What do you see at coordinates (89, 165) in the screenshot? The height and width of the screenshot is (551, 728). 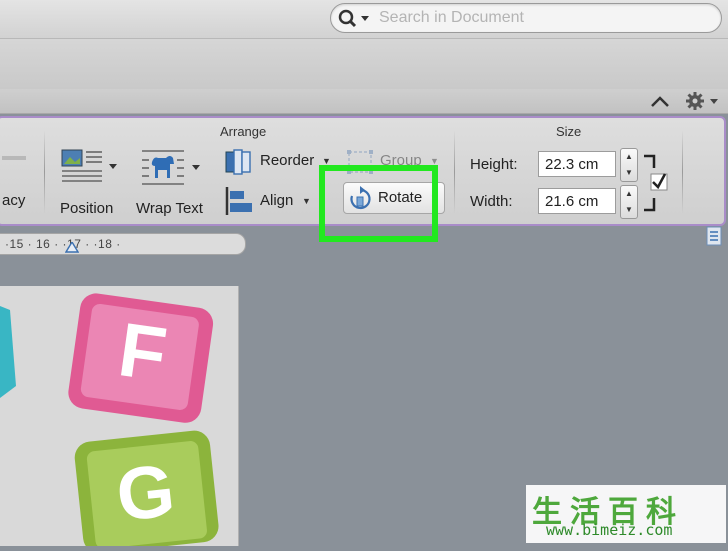 I see `position-icon` at bounding box center [89, 165].